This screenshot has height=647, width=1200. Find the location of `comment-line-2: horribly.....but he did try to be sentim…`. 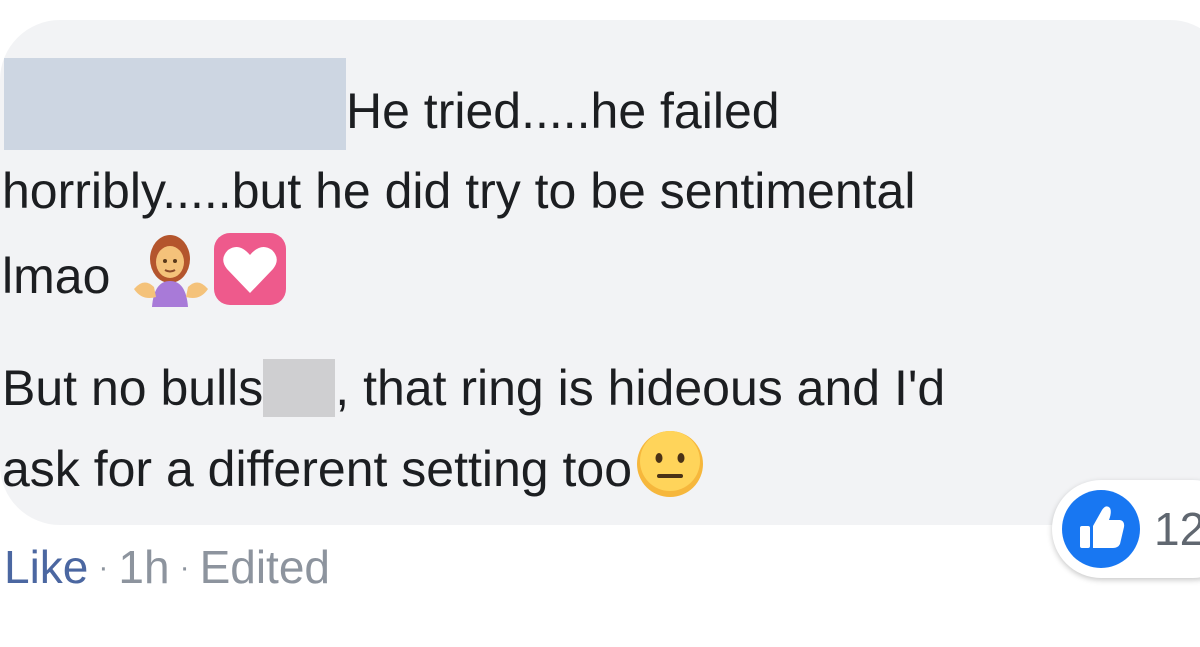

comment-line-2: horribly.....but he did try to be sentim… is located at coordinates (459, 191).